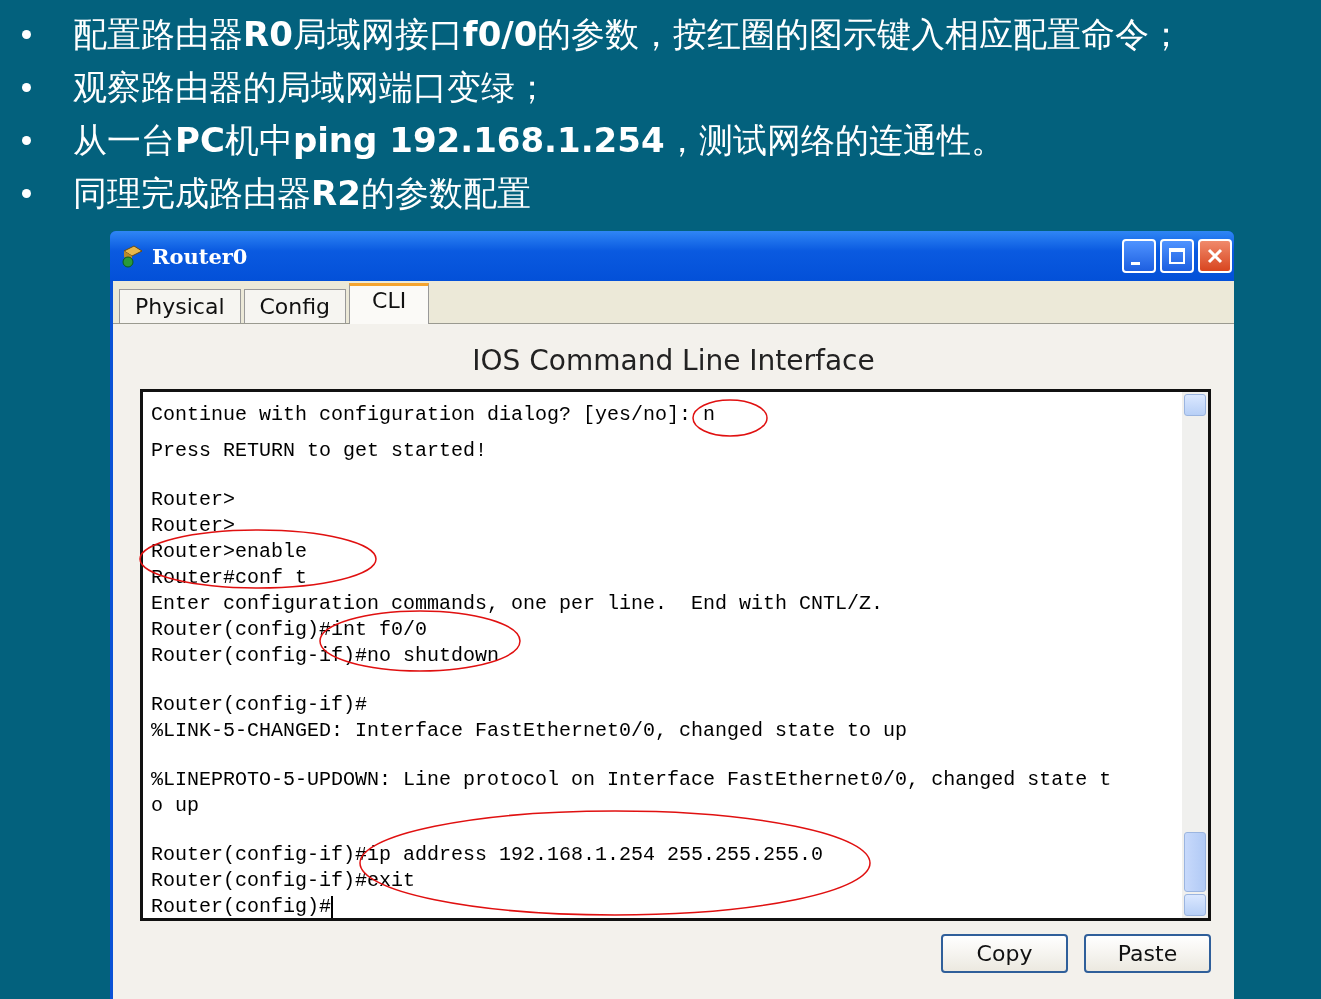 The height and width of the screenshot is (999, 1321). What do you see at coordinates (302, 193) in the screenshot?
I see `bullet-text: 同理完成路由器R2的参数配置` at bounding box center [302, 193].